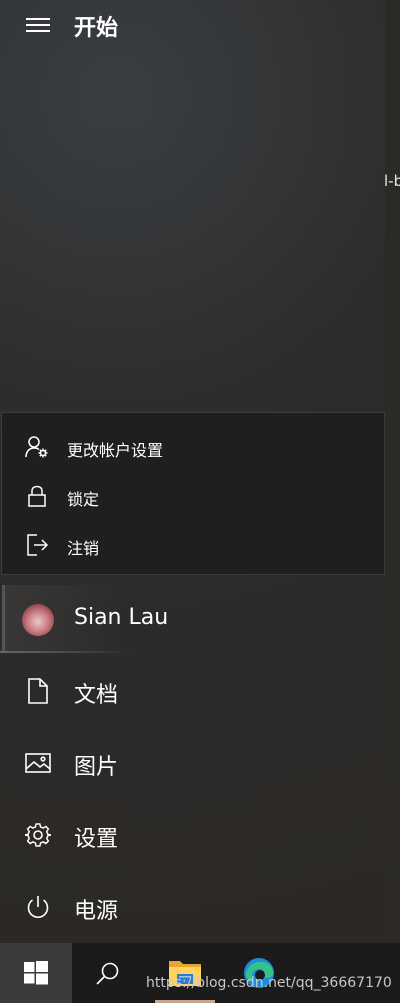 The width and height of the screenshot is (400, 1003). I want to click on nav-label-documents: 文档, so click(96, 695).